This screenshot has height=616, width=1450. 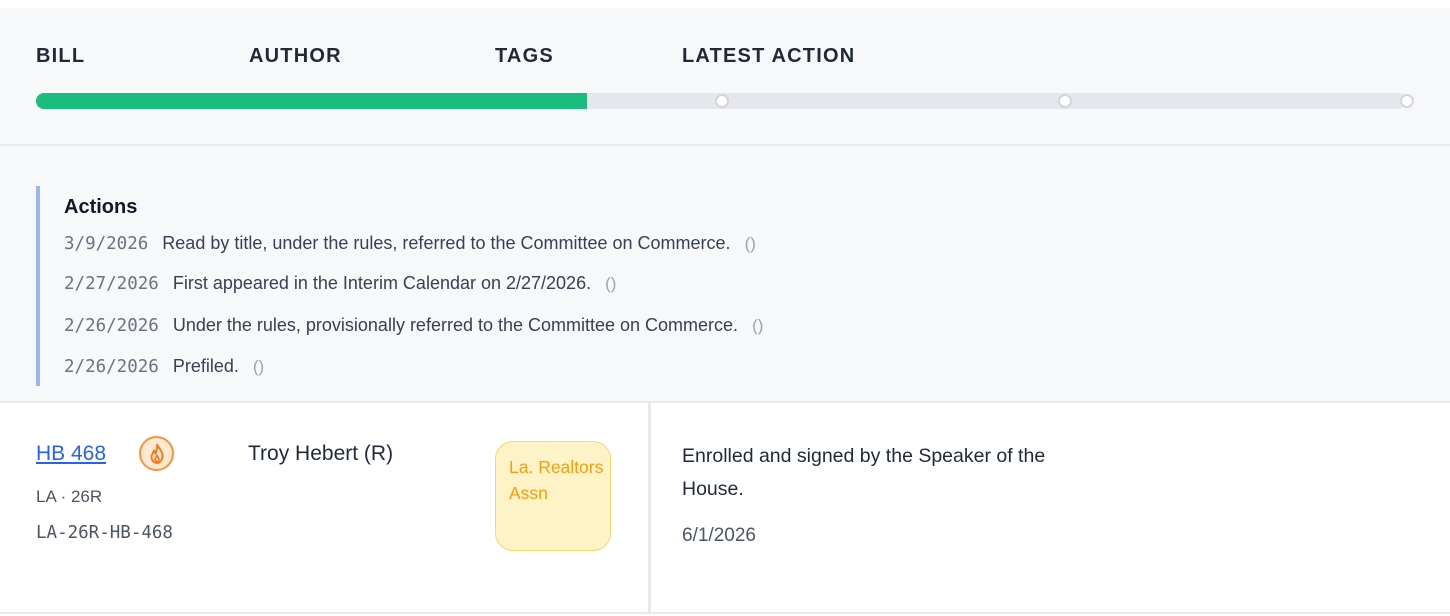 I want to click on action-date: 2/27/2026, so click(x=111, y=284).